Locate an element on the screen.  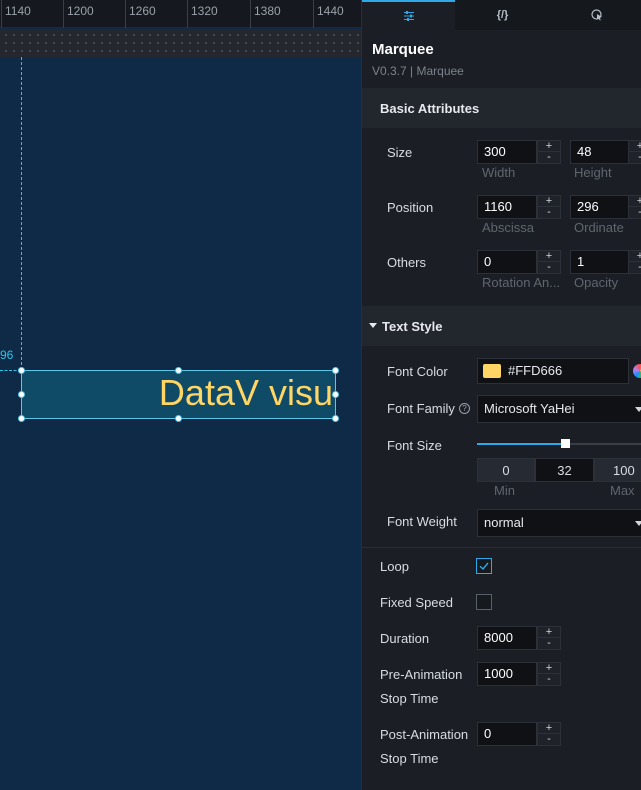
component-title: Marquee is located at coordinates (403, 49).